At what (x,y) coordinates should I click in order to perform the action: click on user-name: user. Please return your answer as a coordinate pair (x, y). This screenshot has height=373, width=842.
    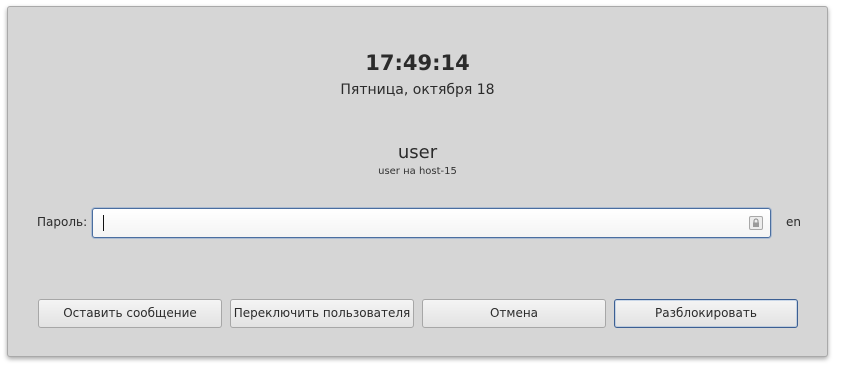
    Looking at the image, I should click on (417, 152).